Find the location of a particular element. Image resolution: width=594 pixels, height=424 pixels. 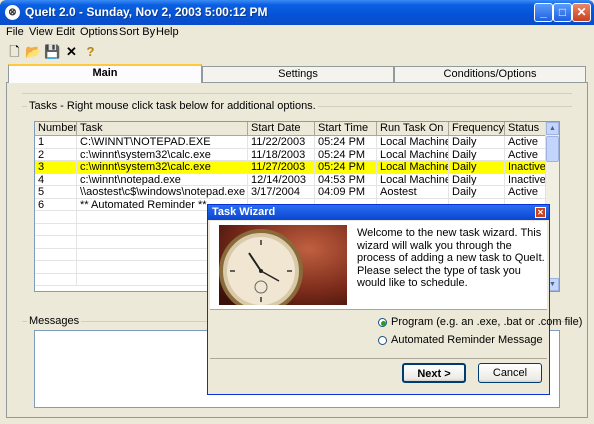

pocket-watch-image is located at coordinates (283, 265).